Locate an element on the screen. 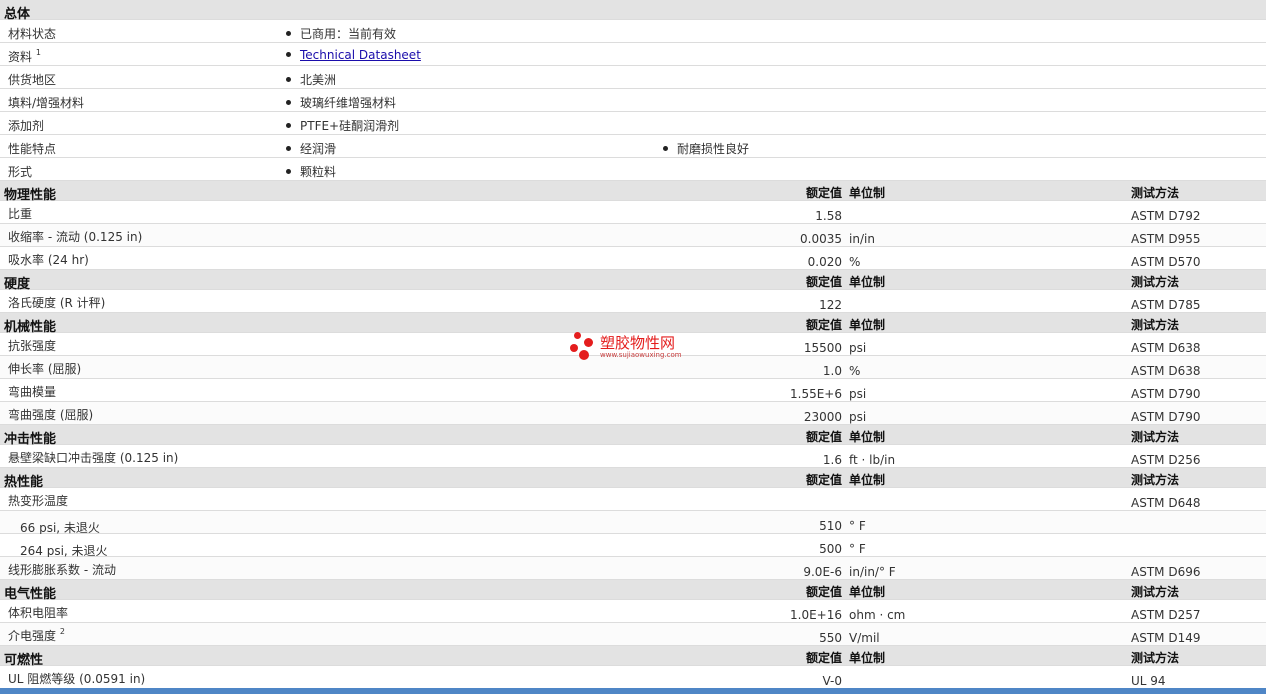  property-name: 吸水率 is located at coordinates (26, 260).